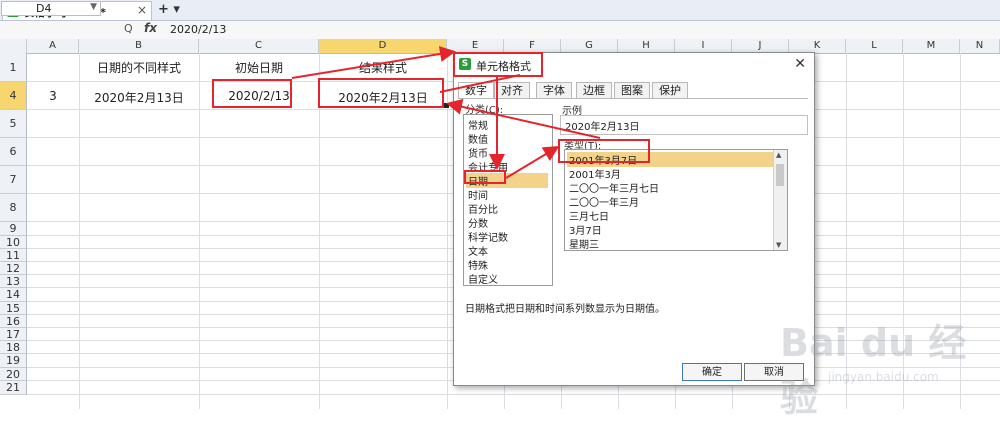 This screenshot has height=422, width=1000. I want to click on arrow-to-result, so click(523, 118).